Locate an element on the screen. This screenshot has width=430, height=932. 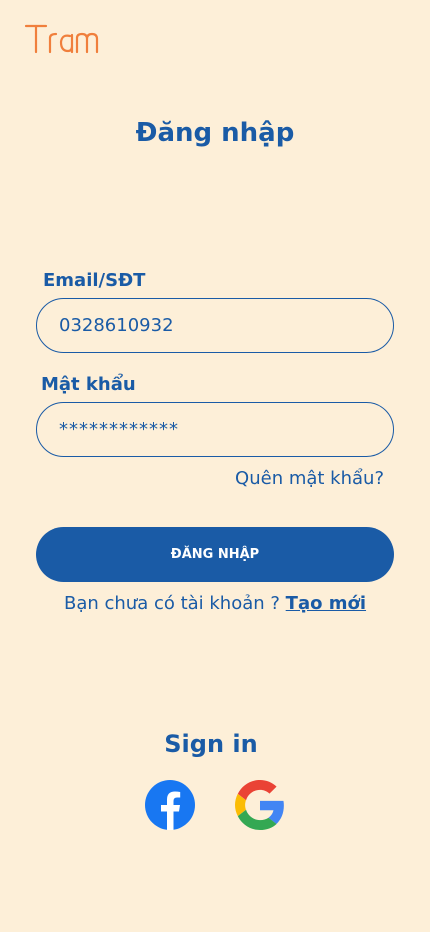
tram-logo is located at coordinates (61, 39).